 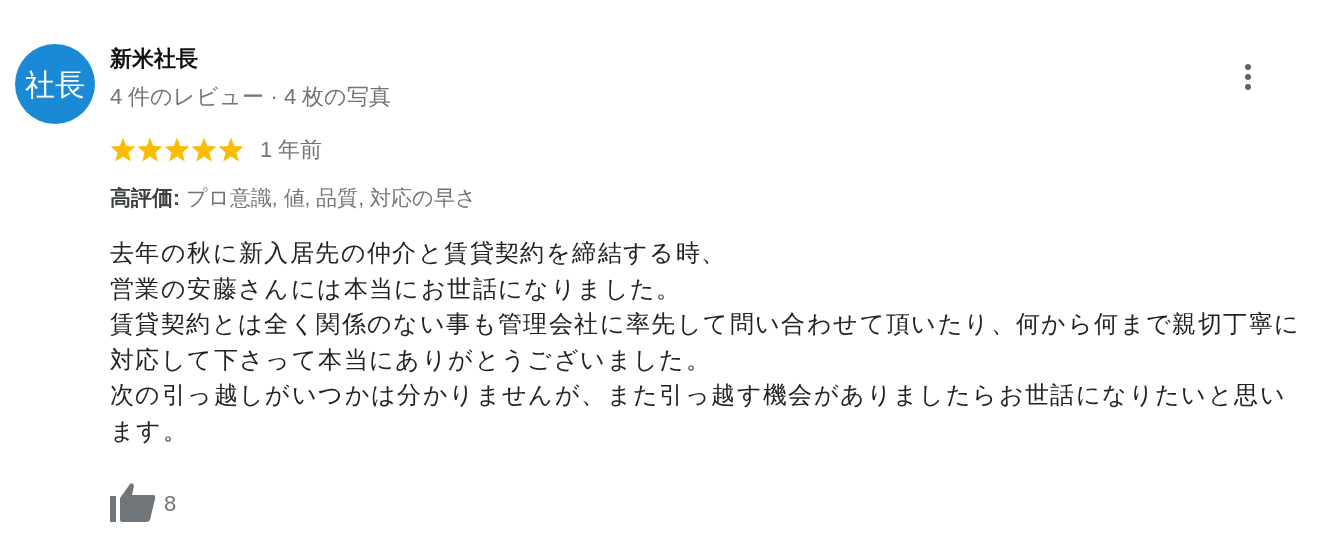 I want to click on reviewer-stats: 4 件のレビュー · 4 枚の写真, so click(x=251, y=97).